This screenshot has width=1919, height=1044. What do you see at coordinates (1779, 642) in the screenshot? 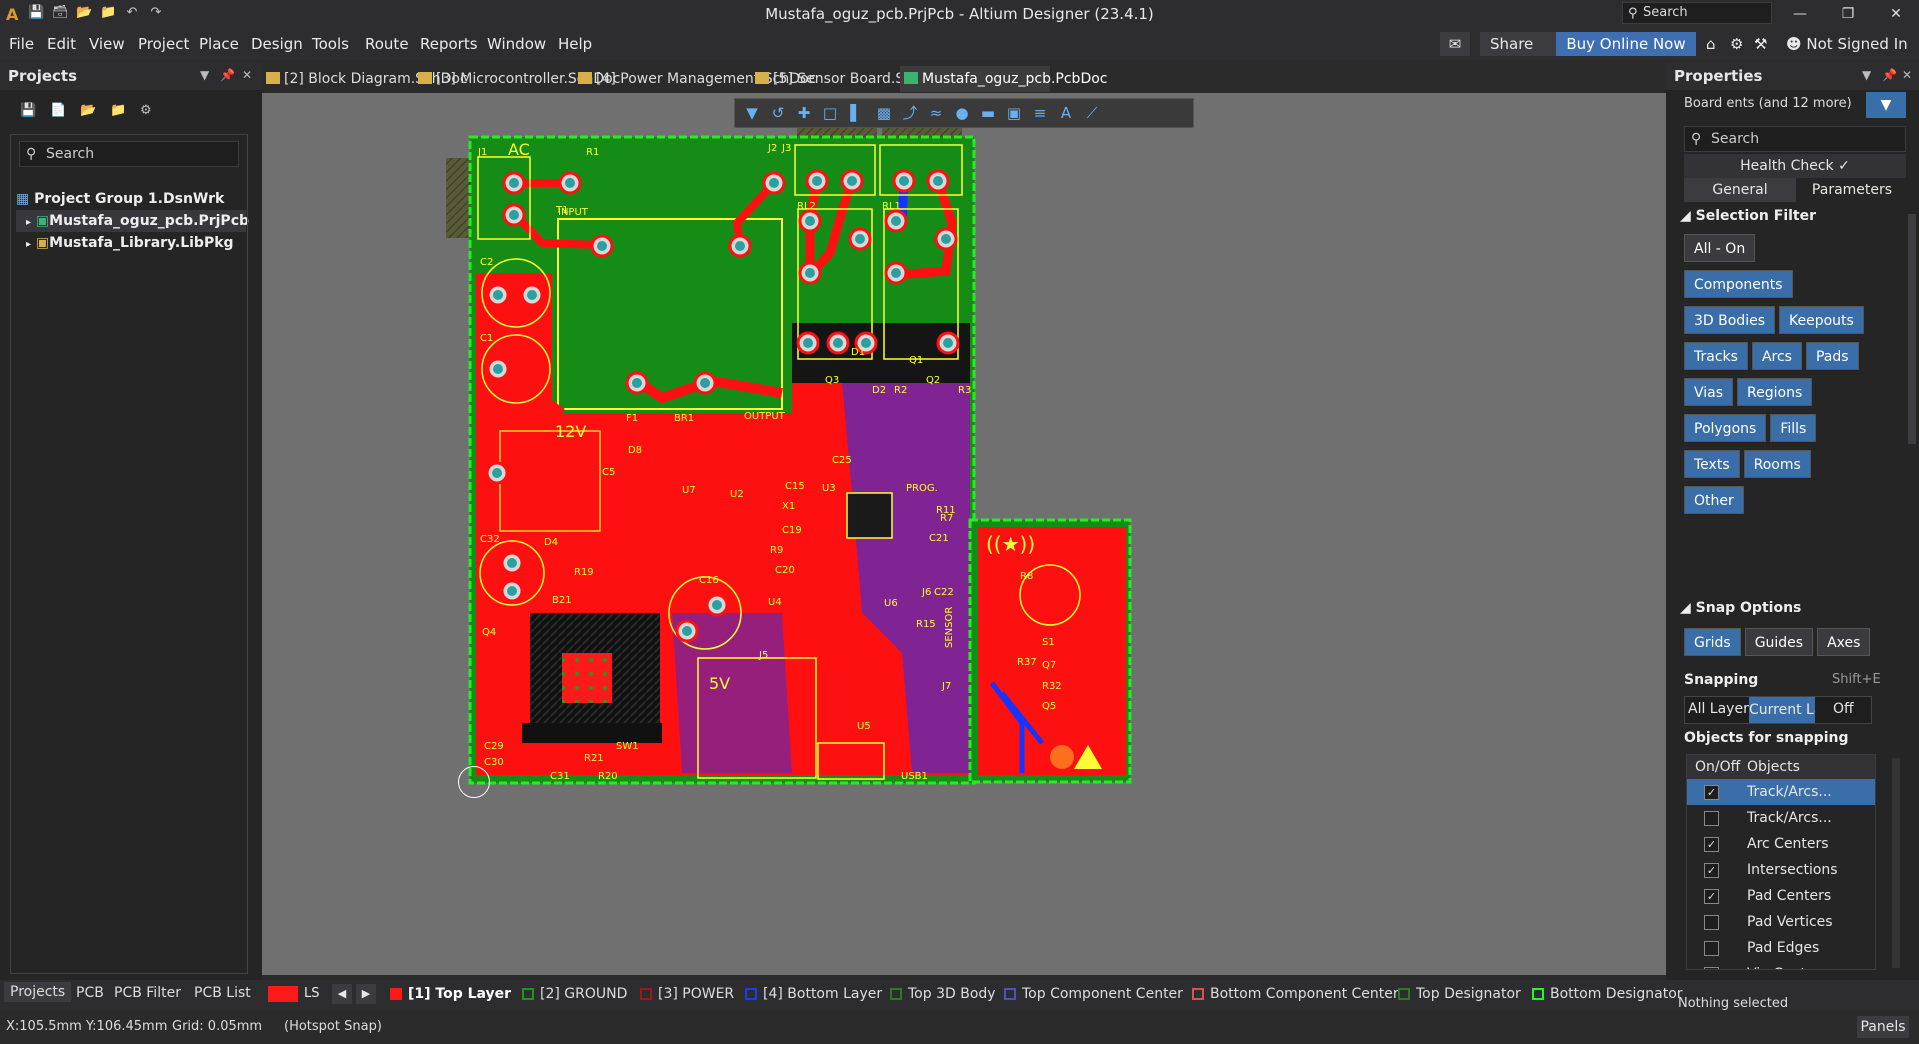
I see `snap-guides-button: Guides` at bounding box center [1779, 642].